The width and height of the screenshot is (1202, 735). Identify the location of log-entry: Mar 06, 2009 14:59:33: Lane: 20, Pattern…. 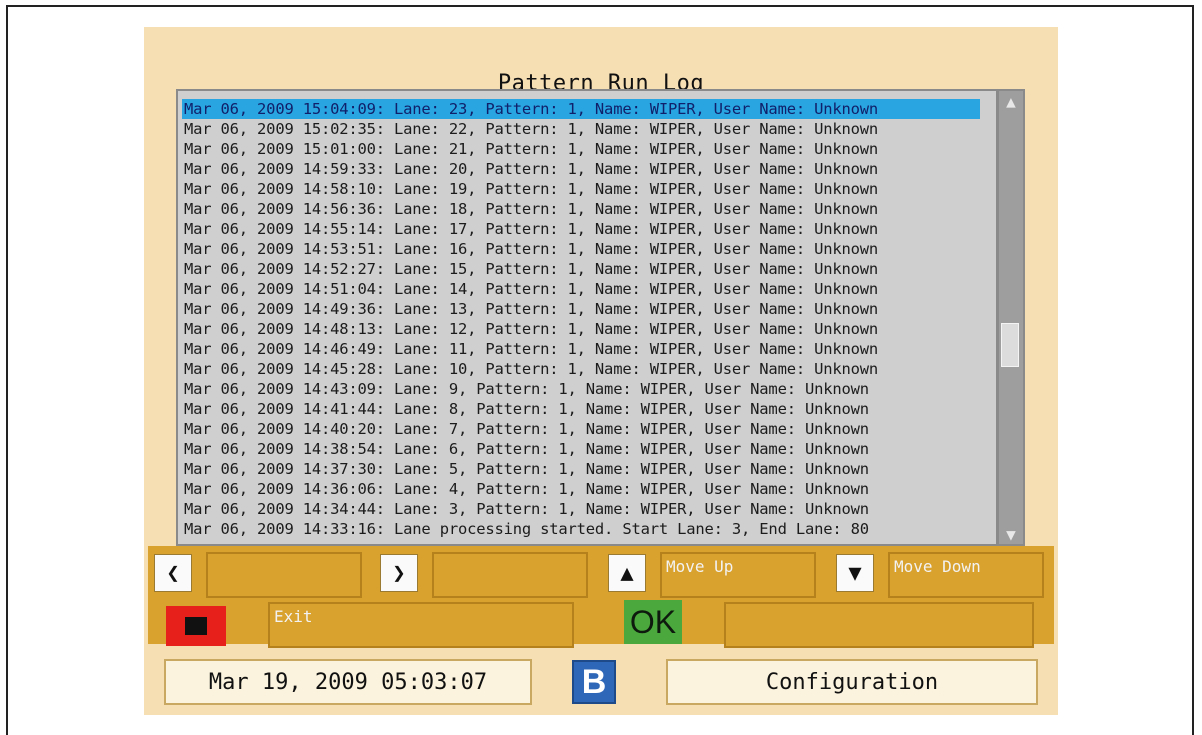
(581, 169).